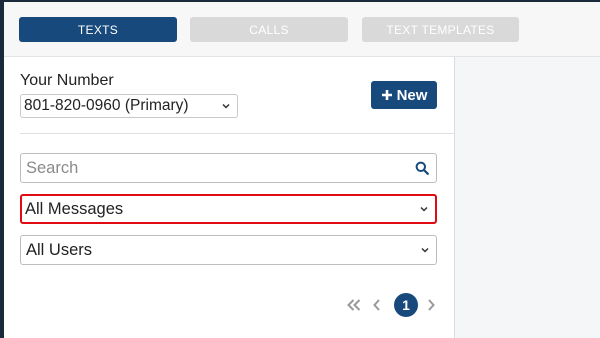 This screenshot has height=338, width=600. I want to click on phone-number-value: 801-820-0960 (Primary), so click(106, 105).